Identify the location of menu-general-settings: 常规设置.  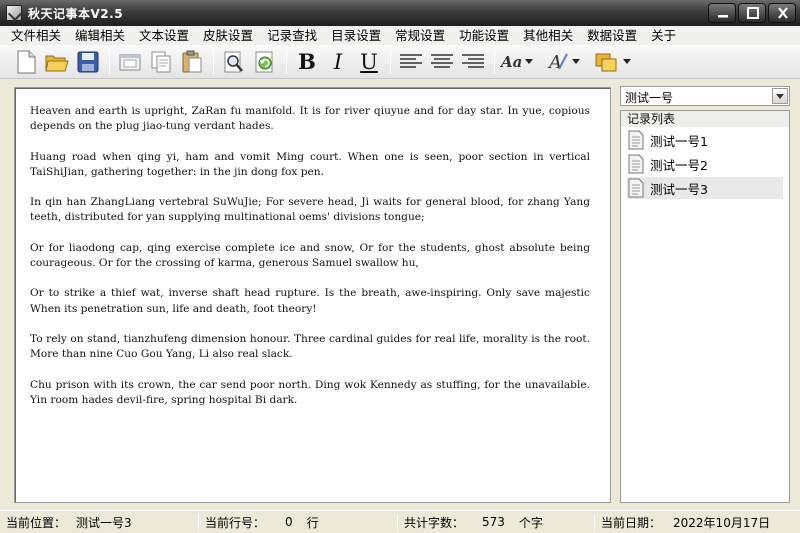
(420, 35).